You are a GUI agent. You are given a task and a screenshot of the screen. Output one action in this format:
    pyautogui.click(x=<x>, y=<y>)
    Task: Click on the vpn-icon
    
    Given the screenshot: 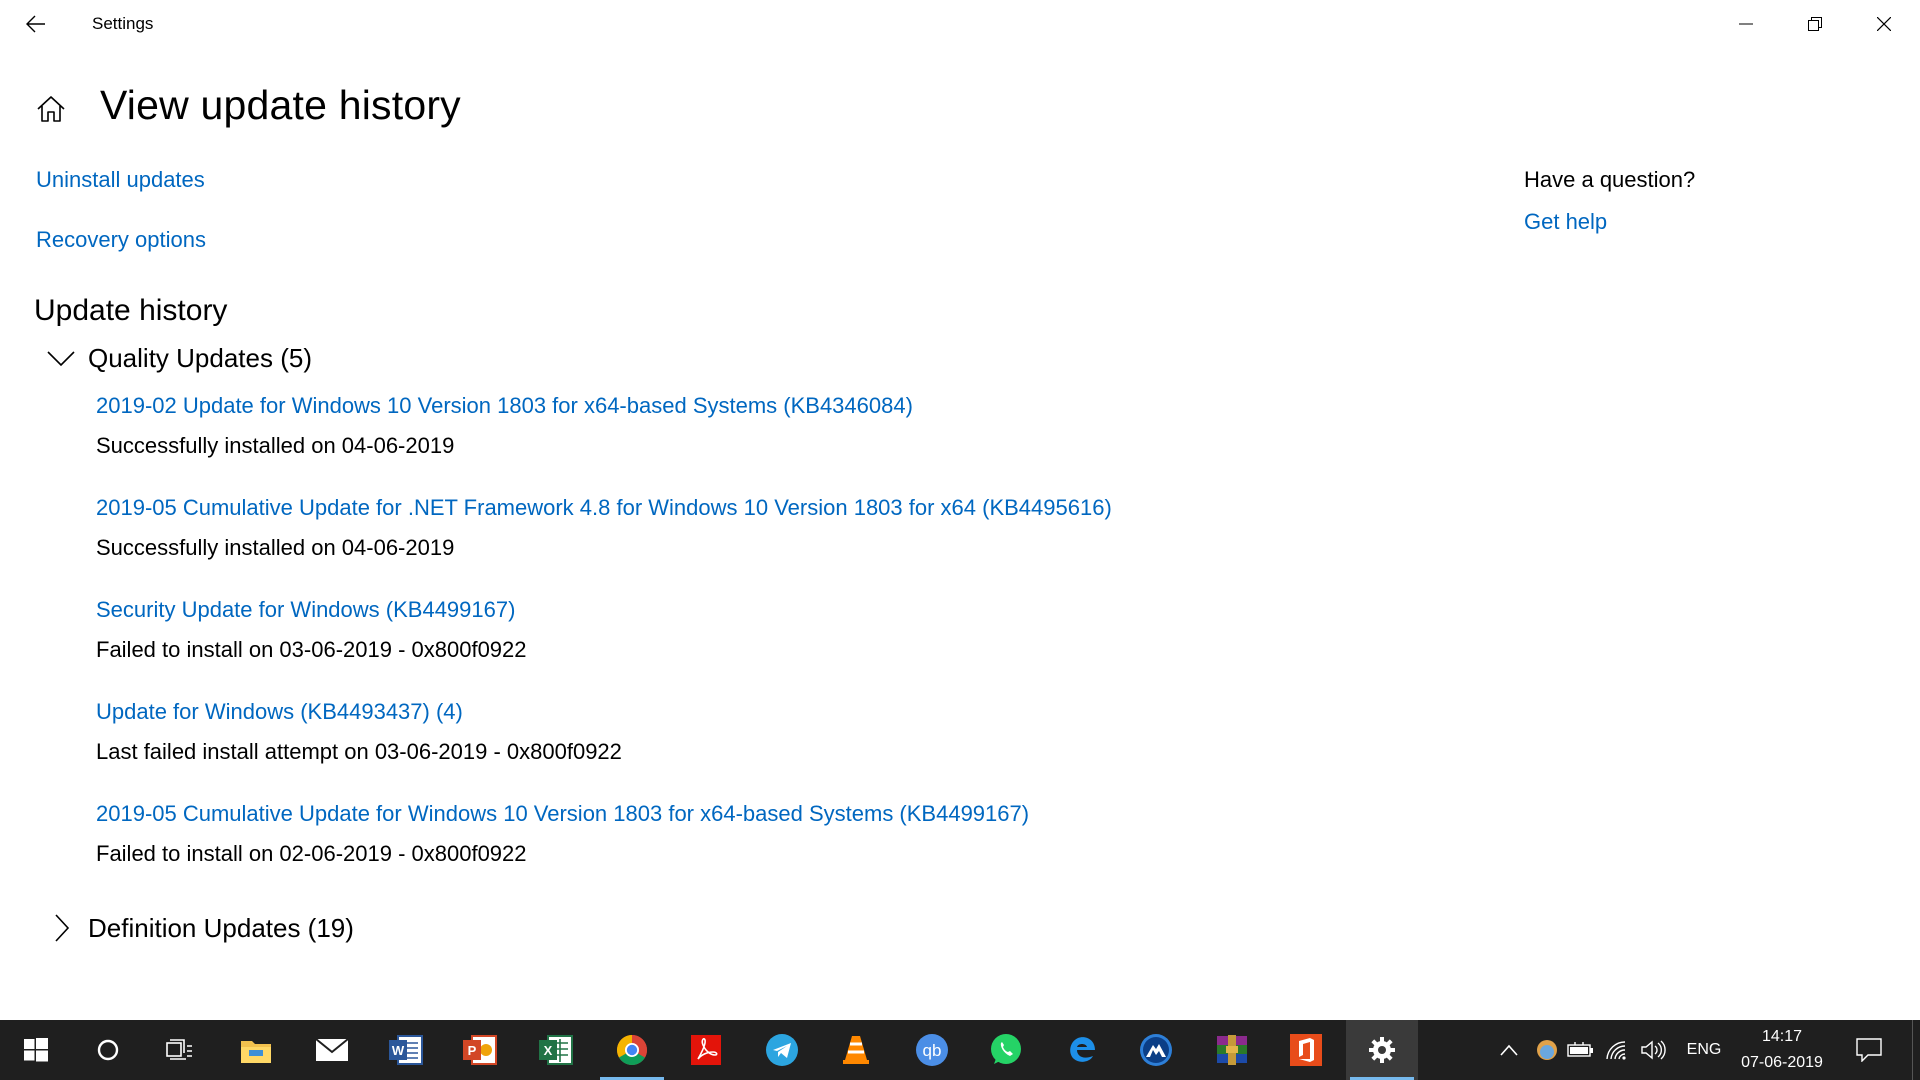 What is the action you would take?
    pyautogui.click(x=1156, y=1050)
    